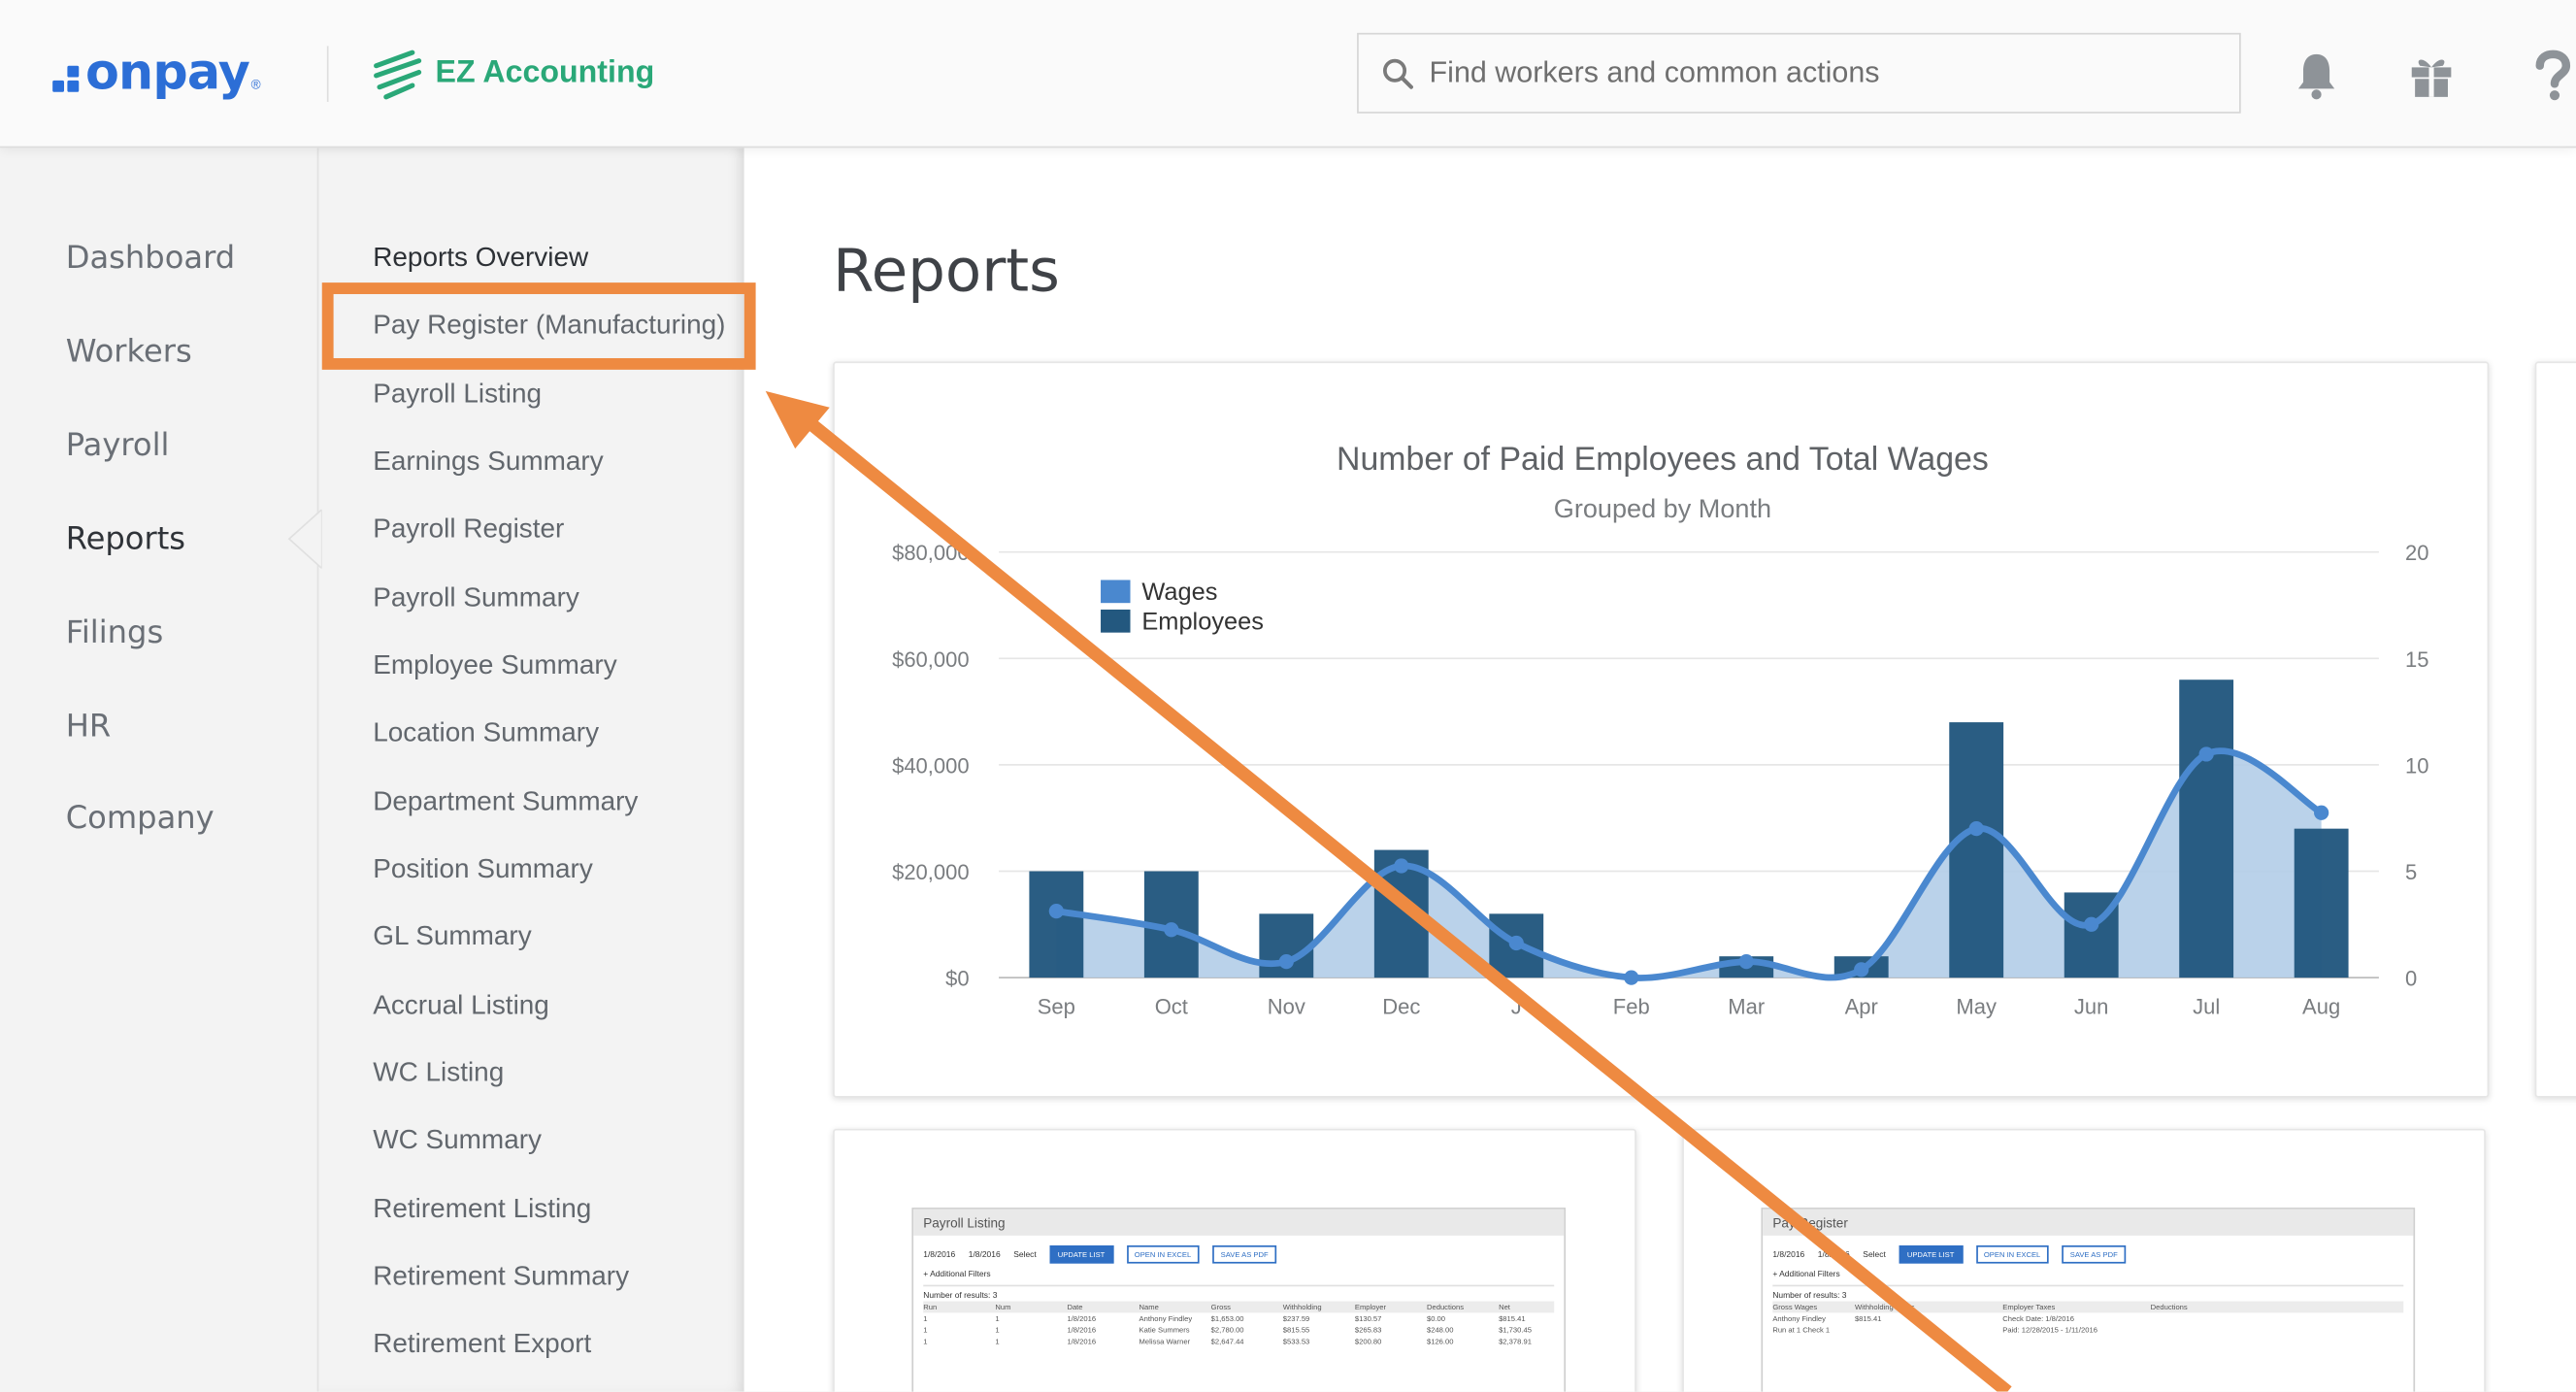  What do you see at coordinates (476, 598) in the screenshot?
I see `subnav-item-payroll-summary: Payroll Summary` at bounding box center [476, 598].